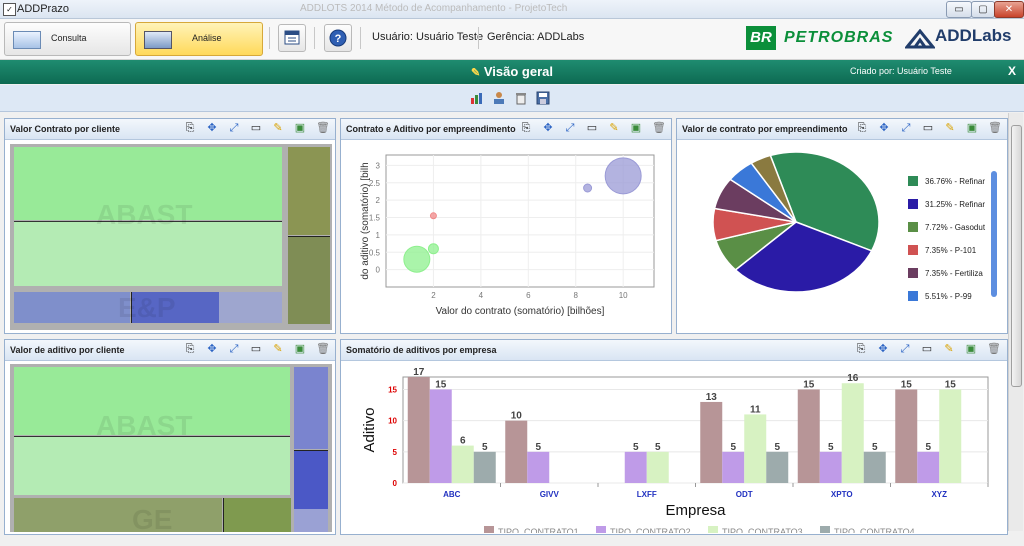  Describe the element at coordinates (499, 98) in the screenshot. I see `users-icon` at that location.